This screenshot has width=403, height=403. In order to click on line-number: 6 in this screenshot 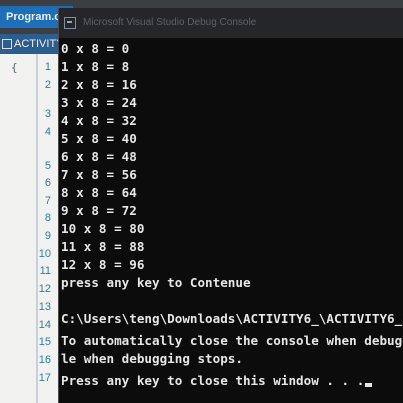, I will do `click(47, 183)`.